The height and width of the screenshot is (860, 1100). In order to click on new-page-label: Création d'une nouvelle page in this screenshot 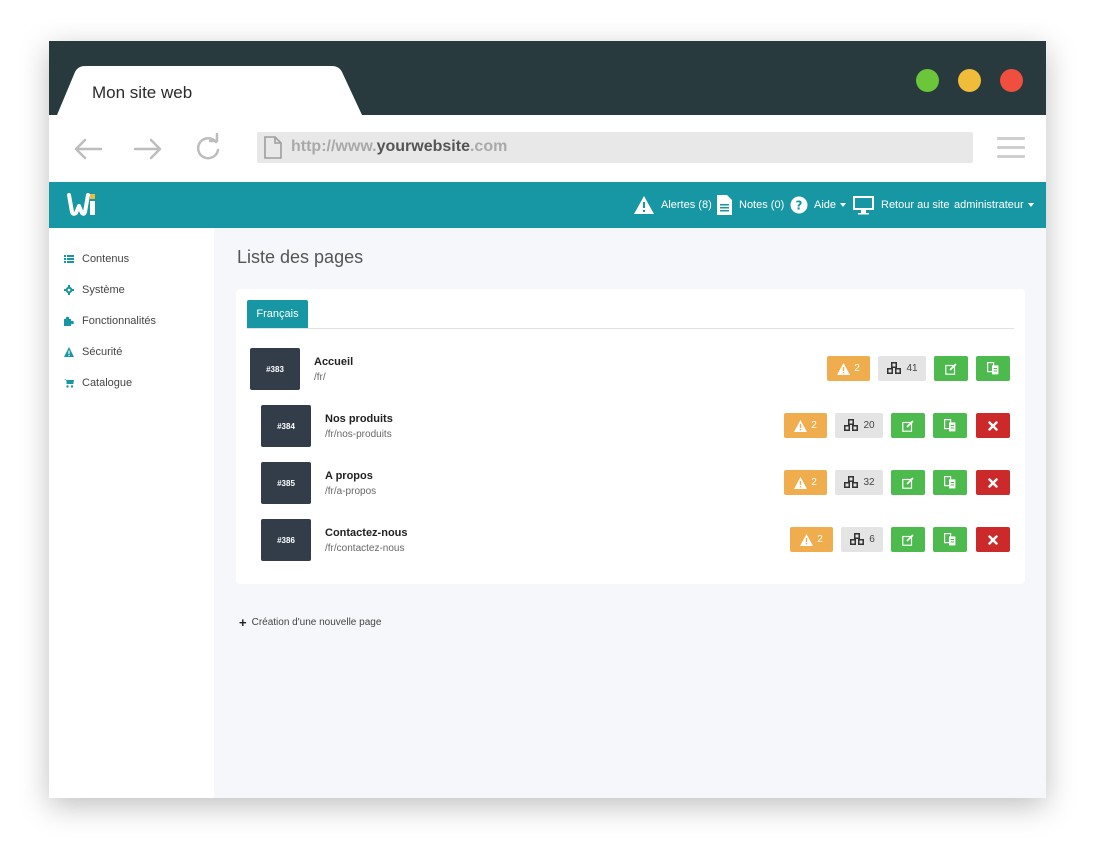, I will do `click(316, 622)`.